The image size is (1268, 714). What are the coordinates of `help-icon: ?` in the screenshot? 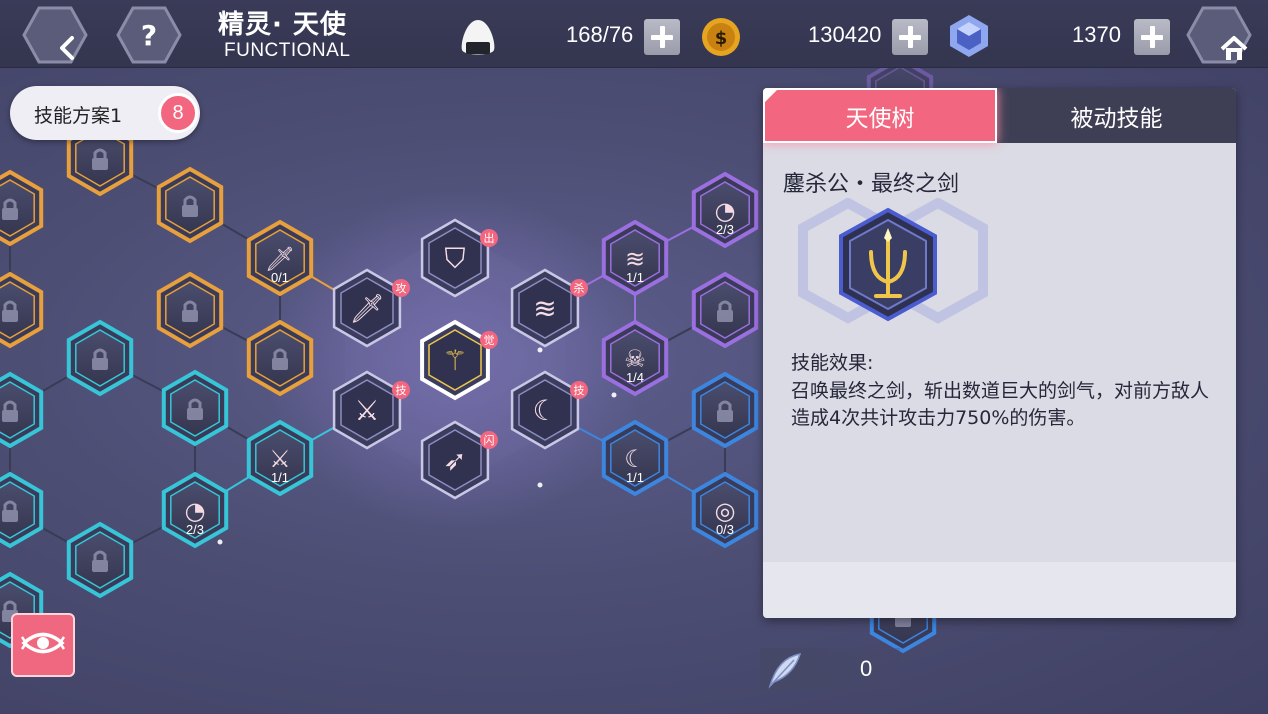 It's located at (149, 35).